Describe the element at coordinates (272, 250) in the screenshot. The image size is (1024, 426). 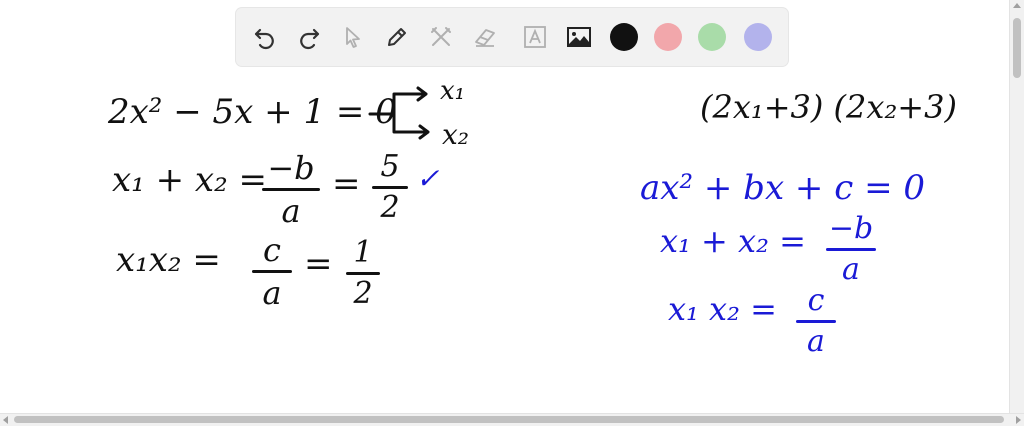
I see `product-numerator: c` at that location.